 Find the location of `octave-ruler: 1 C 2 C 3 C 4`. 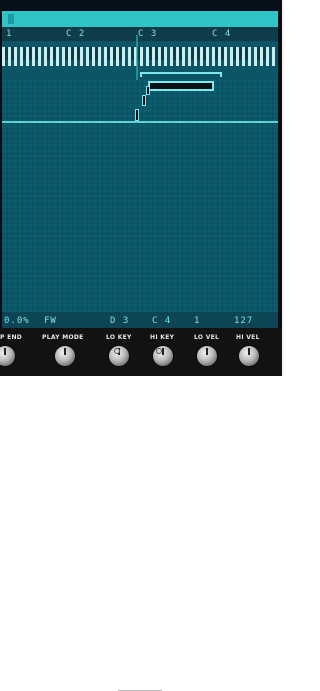

octave-ruler: 1 C 2 C 3 C 4 is located at coordinates (140, 34).